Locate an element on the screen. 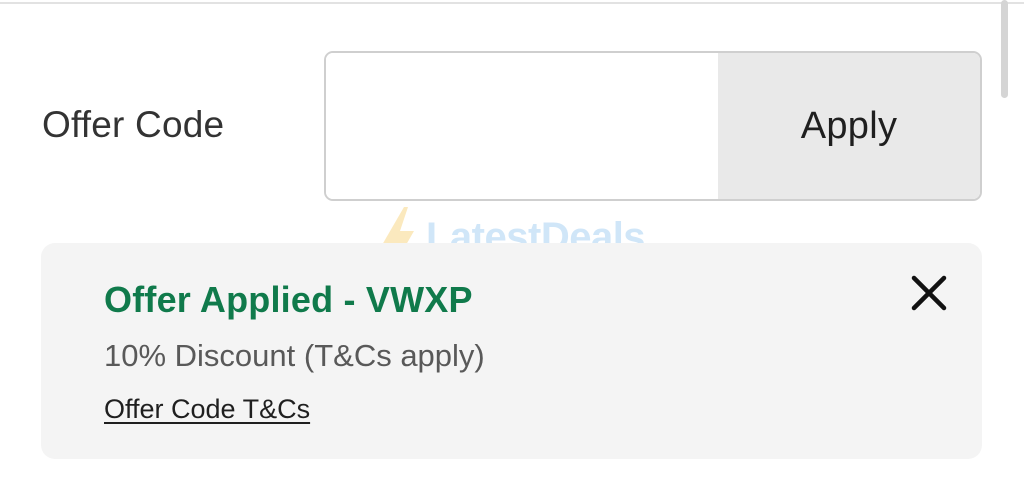 The height and width of the screenshot is (485, 1024). offer-code-label: Offer Code is located at coordinates (133, 124).